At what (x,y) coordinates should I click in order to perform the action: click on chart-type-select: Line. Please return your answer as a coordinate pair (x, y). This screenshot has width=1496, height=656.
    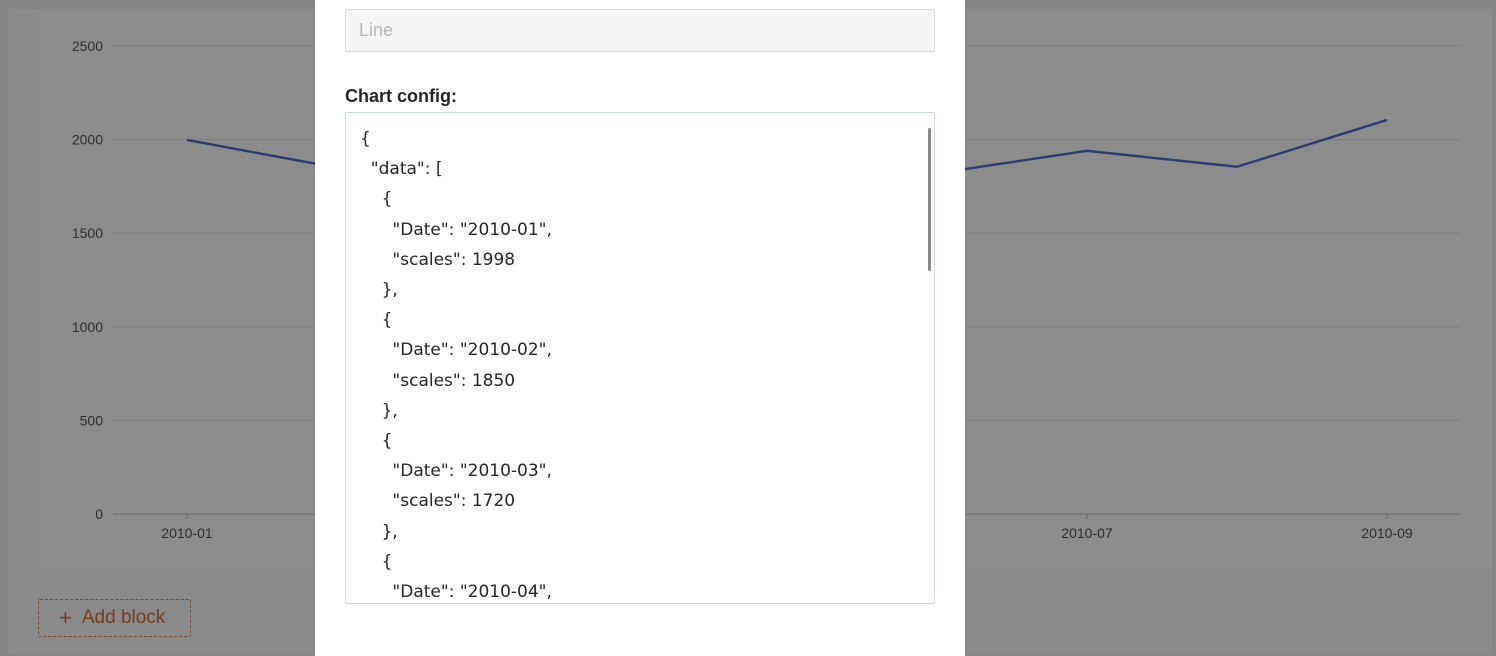
    Looking at the image, I should click on (640, 30).